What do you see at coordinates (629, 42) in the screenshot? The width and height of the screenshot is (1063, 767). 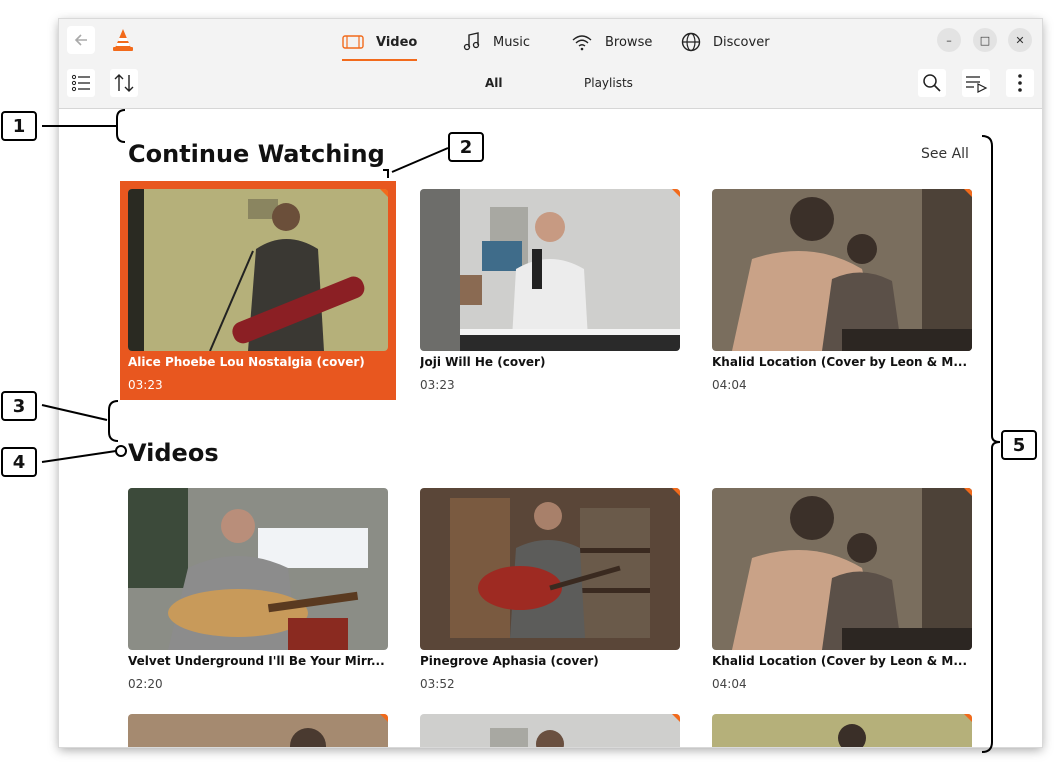 I see `tab-browse-label: Browse` at bounding box center [629, 42].